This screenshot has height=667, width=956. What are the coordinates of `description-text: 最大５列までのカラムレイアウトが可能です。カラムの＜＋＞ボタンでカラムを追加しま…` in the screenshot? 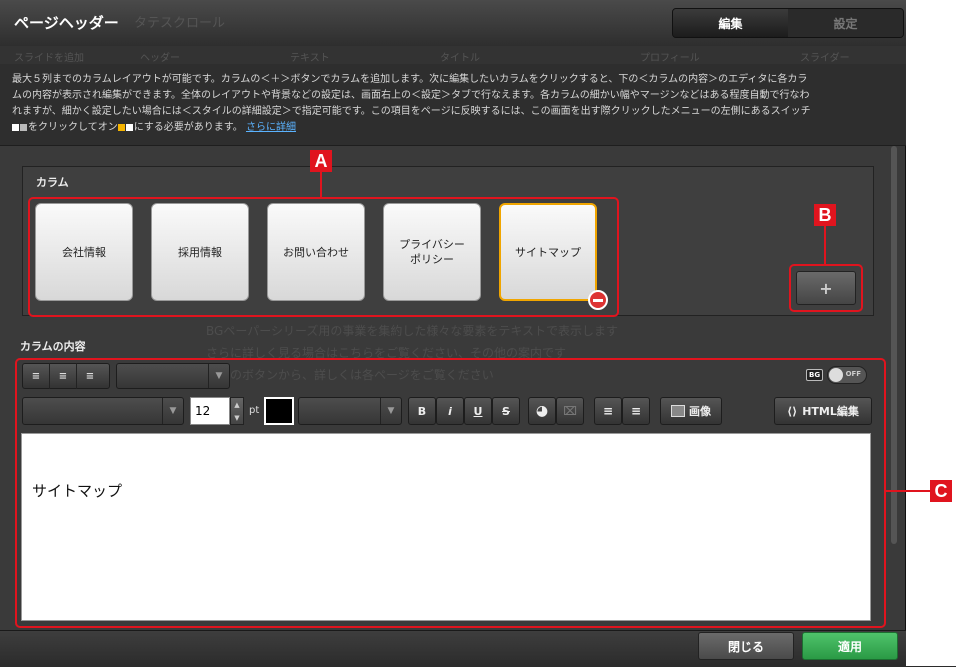 It's located at (453, 105).